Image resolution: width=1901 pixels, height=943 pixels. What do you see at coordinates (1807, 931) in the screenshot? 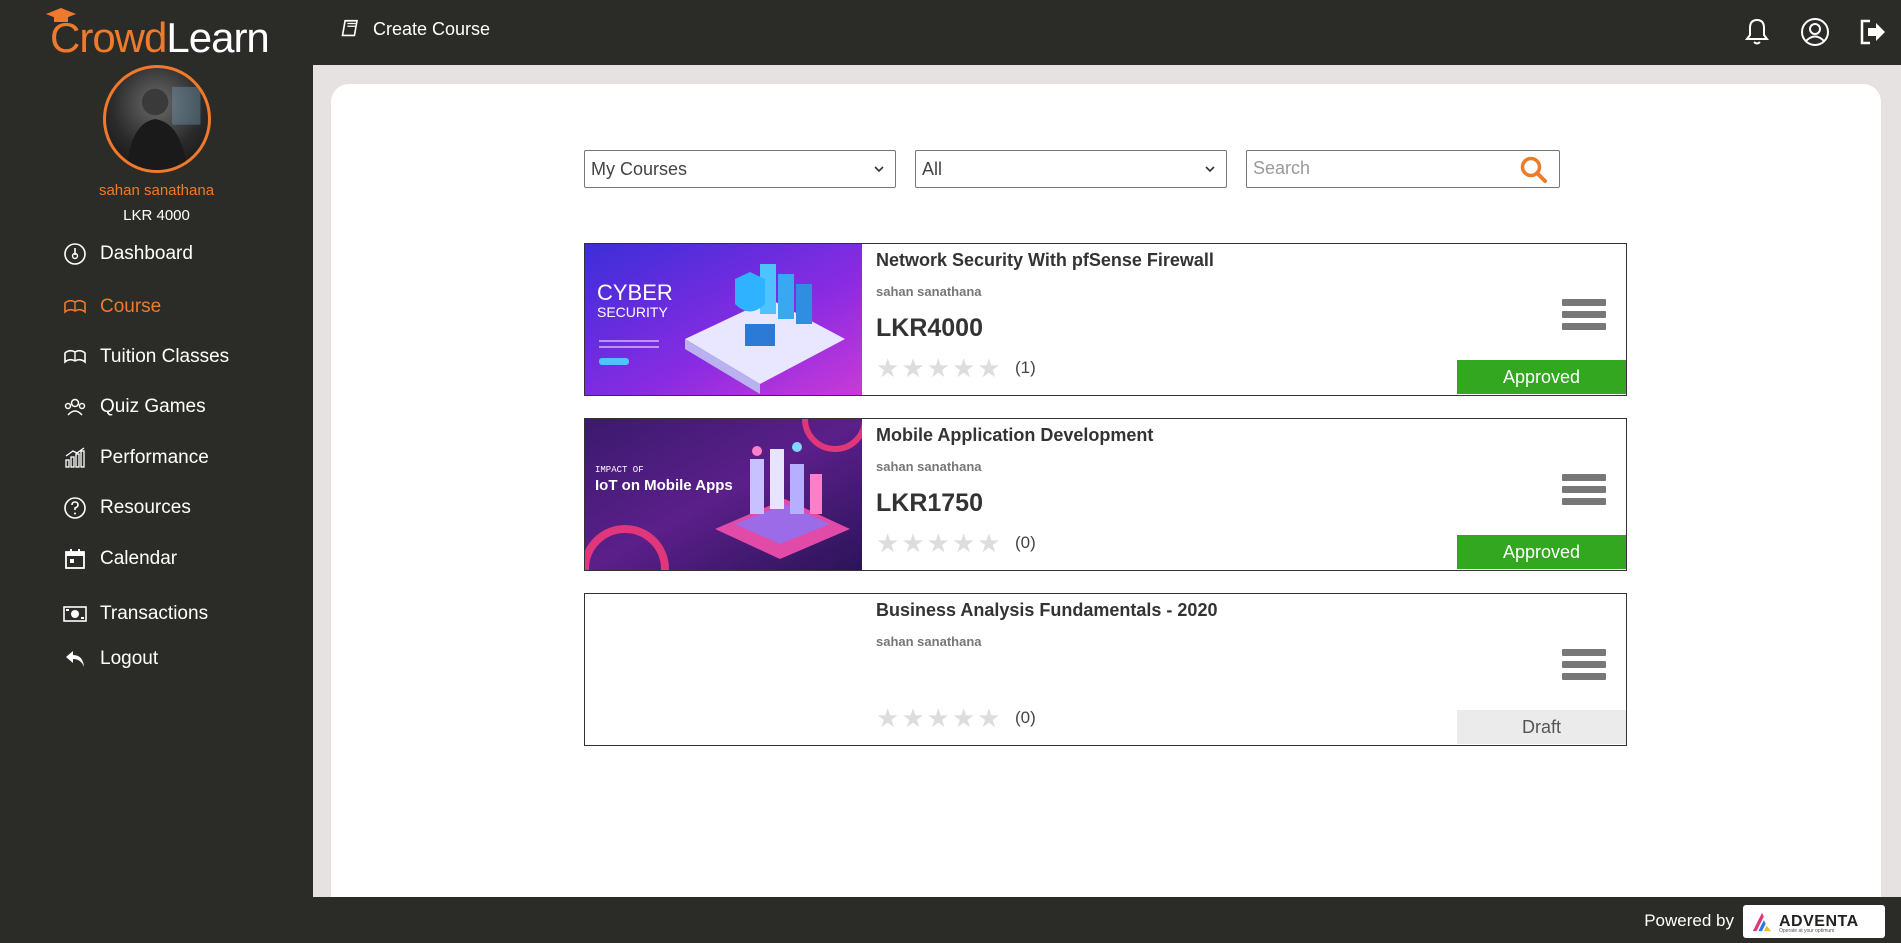
I see `brand-tagline: Operate at your optimum` at bounding box center [1807, 931].